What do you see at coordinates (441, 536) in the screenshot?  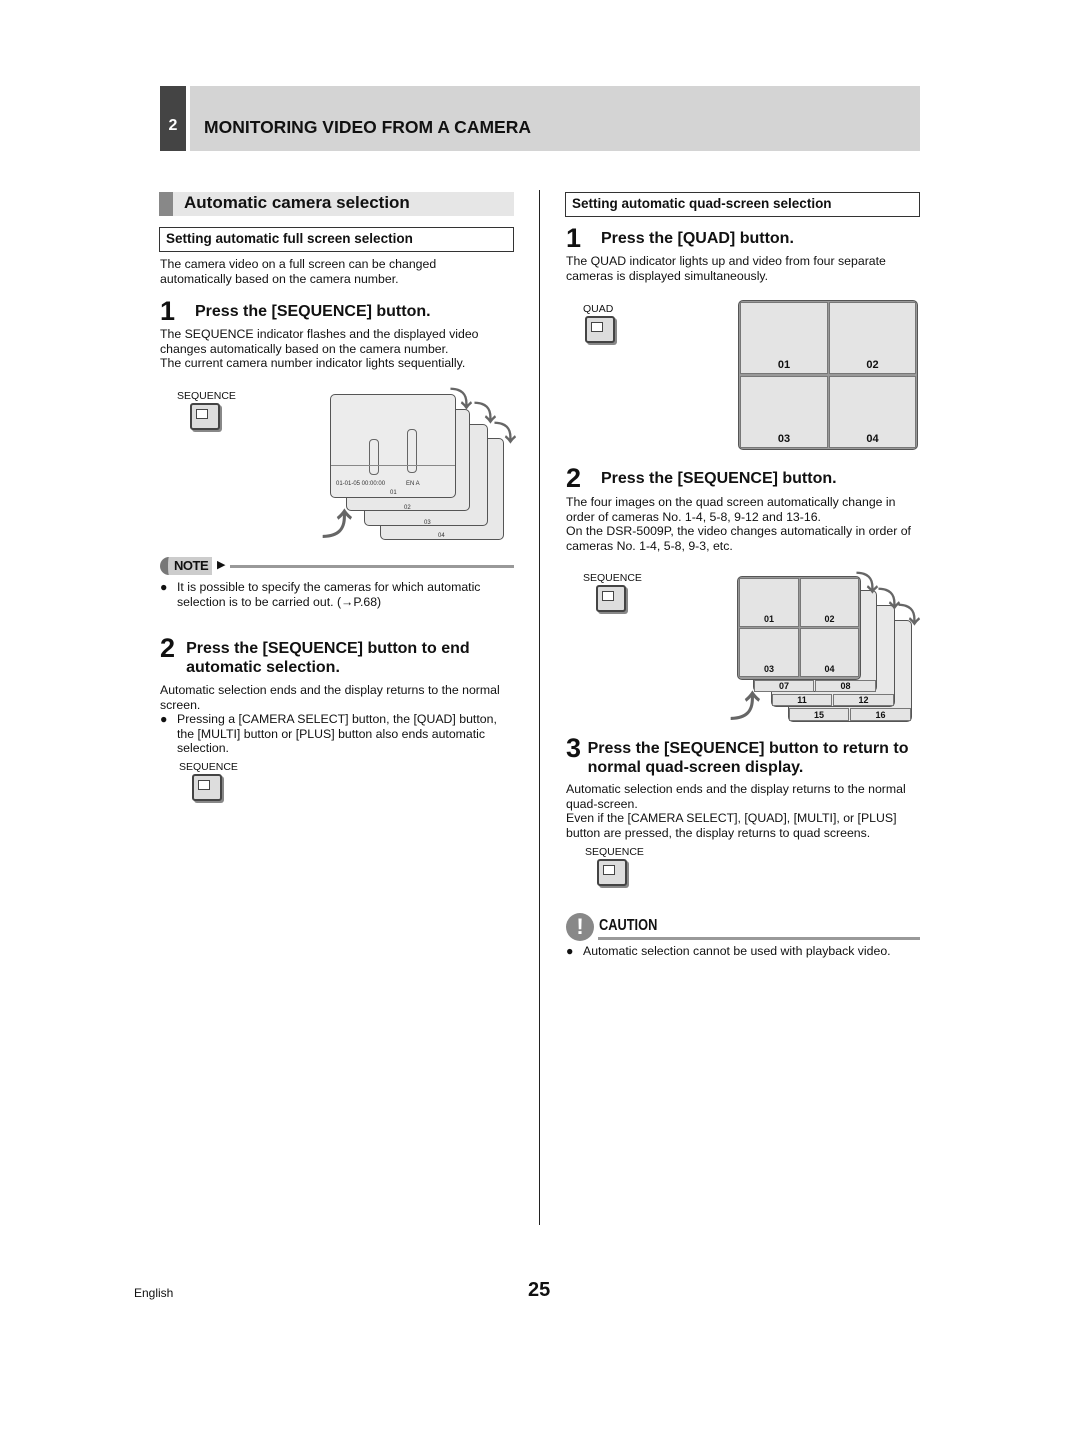 I see `overlay-cam: 04` at bounding box center [441, 536].